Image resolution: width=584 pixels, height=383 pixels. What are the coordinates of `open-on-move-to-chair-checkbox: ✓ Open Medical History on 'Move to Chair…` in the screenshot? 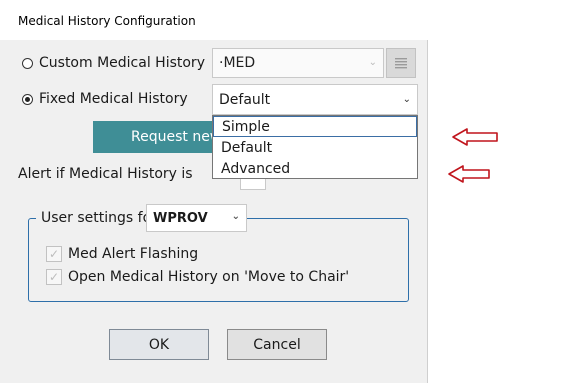 It's located at (197, 277).